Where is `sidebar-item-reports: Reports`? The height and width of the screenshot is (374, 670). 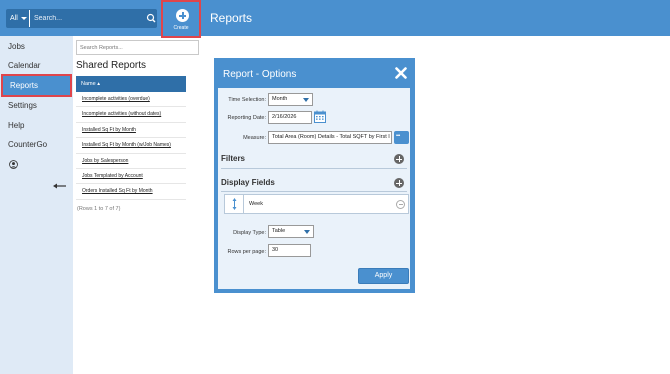 sidebar-item-reports: Reports is located at coordinates (36, 85).